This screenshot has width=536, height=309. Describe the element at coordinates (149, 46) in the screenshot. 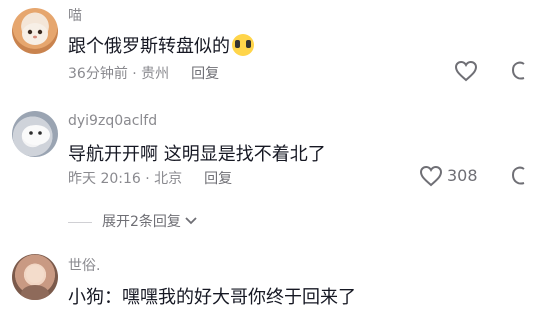

I see `comment-text-body: 跟个俄罗斯转盘似的` at that location.